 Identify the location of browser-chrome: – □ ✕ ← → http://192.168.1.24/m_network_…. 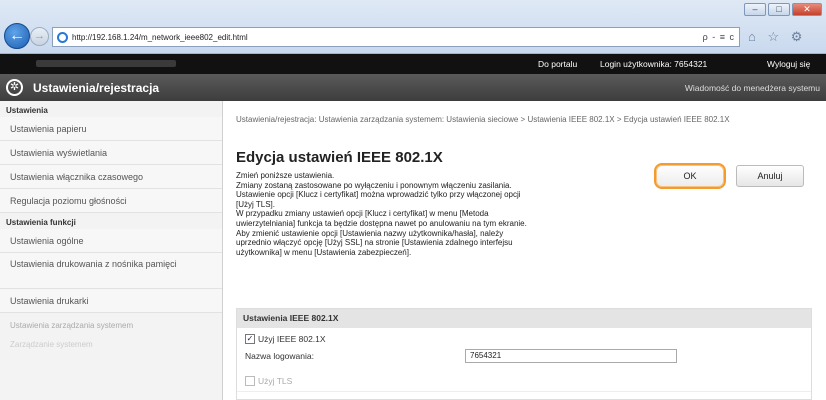
(413, 27).